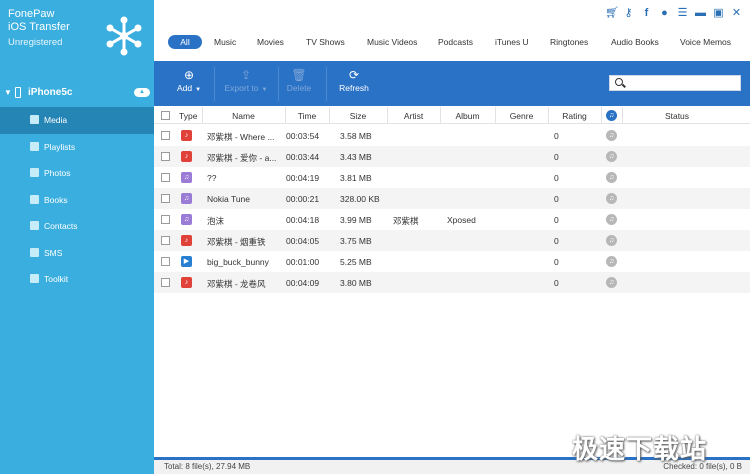 The image size is (750, 474). I want to click on export-label: Export to, so click(241, 88).